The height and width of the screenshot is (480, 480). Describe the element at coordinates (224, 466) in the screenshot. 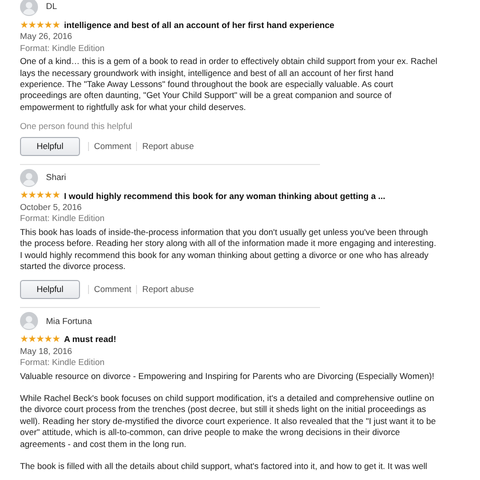

I see `review-text: The book is filled with all the details about child support, what's factored into it, and how to get it. It was well` at that location.